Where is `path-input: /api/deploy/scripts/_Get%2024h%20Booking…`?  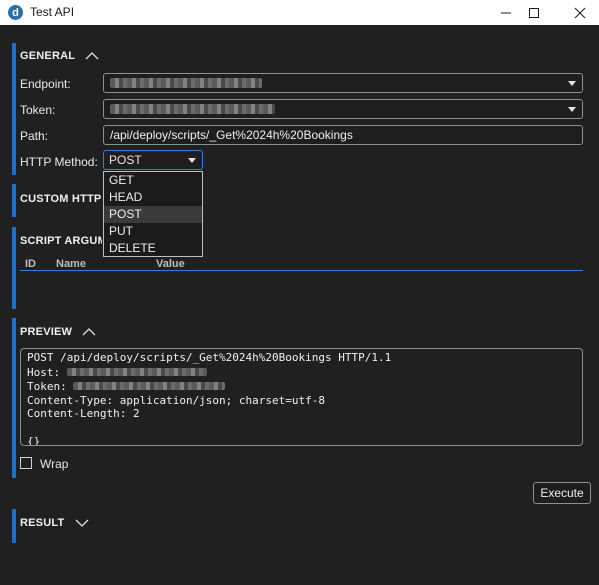
path-input: /api/deploy/scripts/_Get%2024h%20Booking… is located at coordinates (343, 135).